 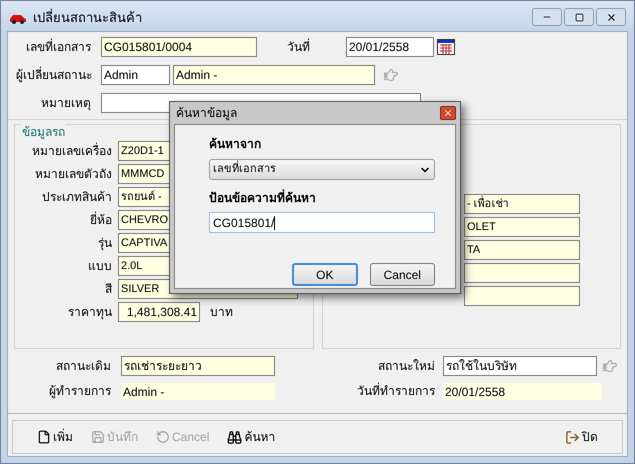 I want to click on group-title: ข้อมูลรถ, so click(x=43, y=132).